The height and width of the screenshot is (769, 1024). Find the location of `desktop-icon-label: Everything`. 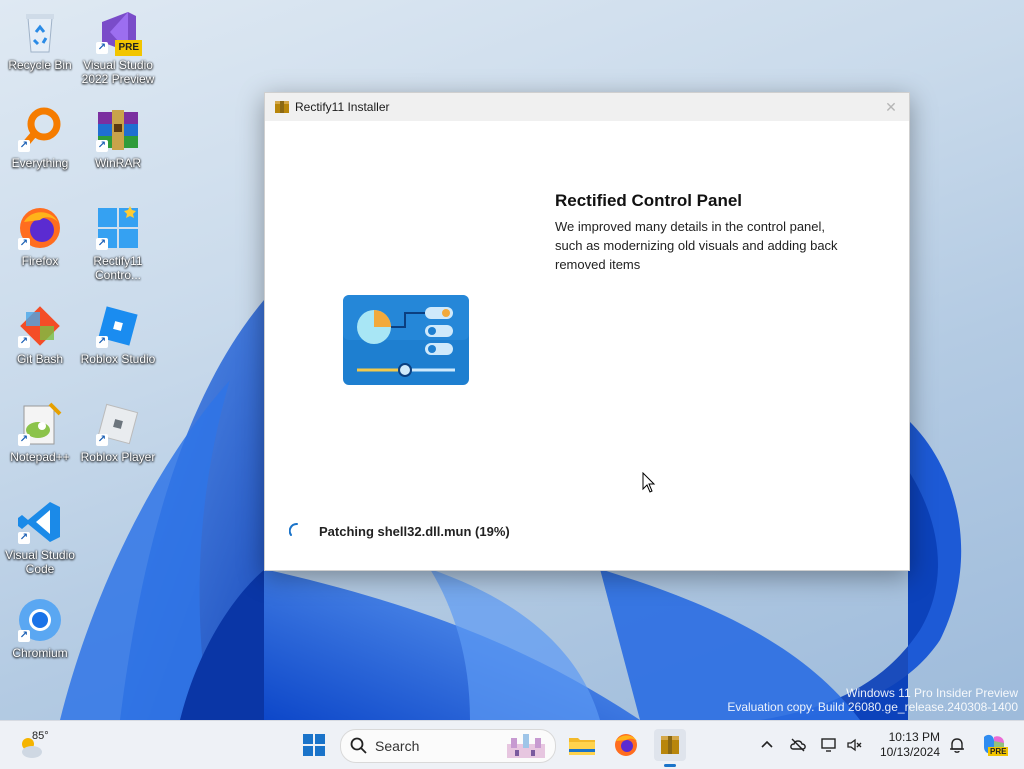

desktop-icon-label: Everything is located at coordinates (40, 163).